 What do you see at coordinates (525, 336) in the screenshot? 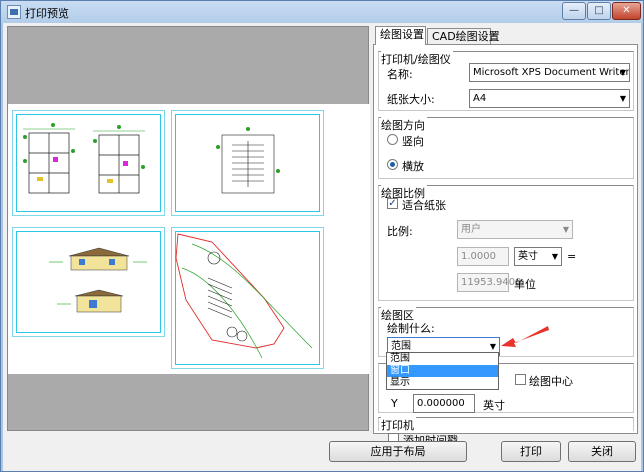
I see `red-arrow-annotation` at bounding box center [525, 336].